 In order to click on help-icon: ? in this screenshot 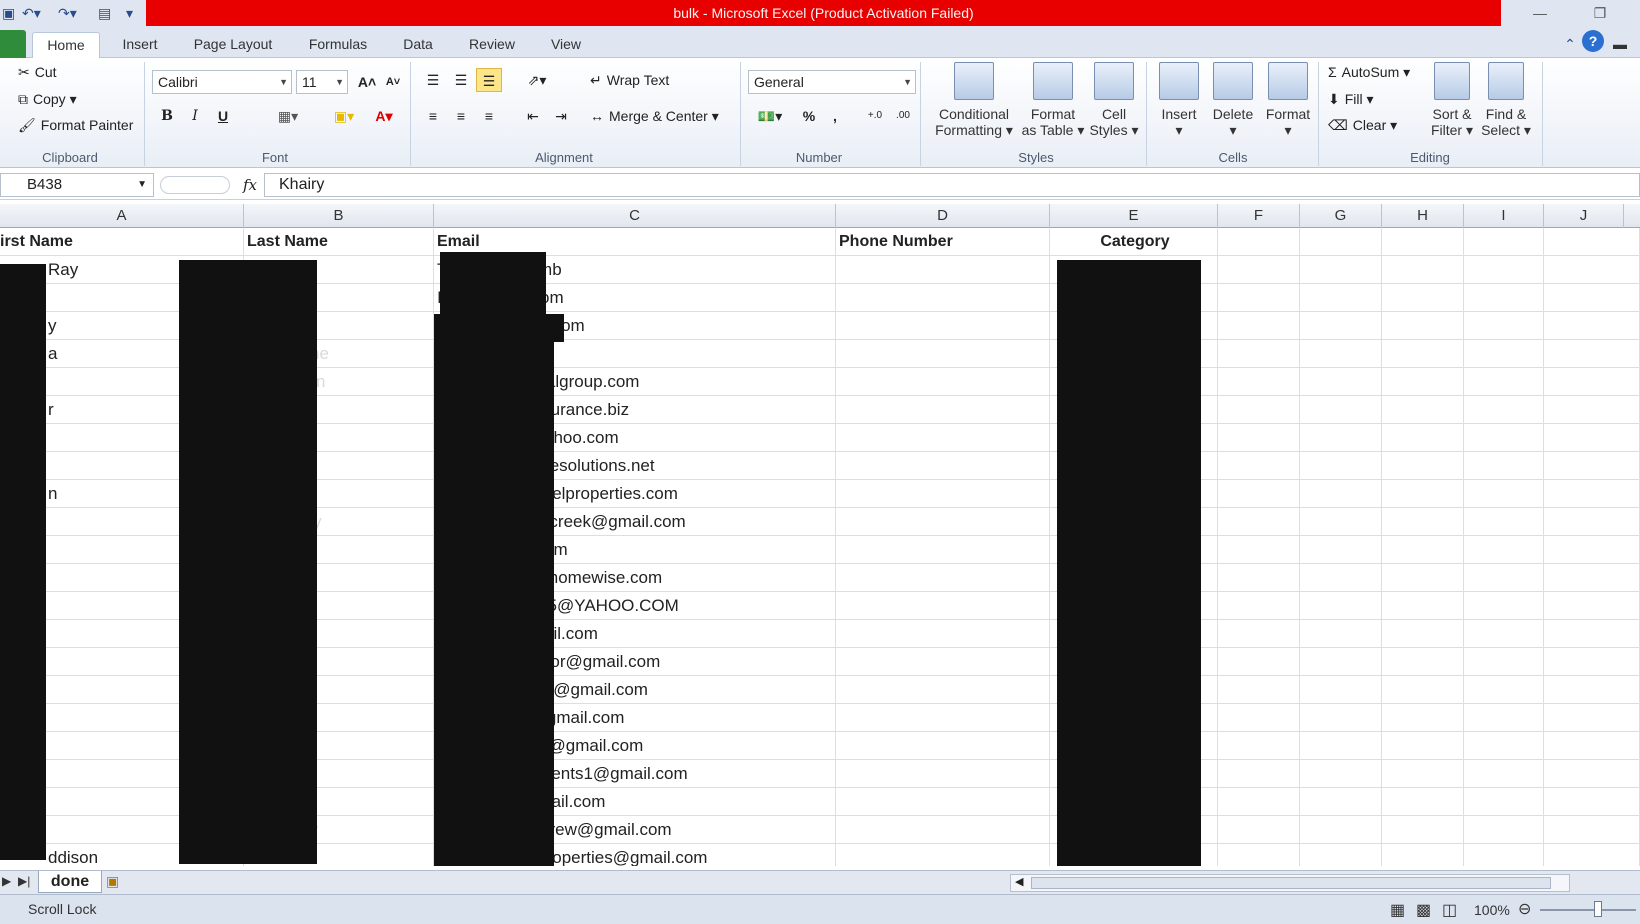, I will do `click(1593, 41)`.